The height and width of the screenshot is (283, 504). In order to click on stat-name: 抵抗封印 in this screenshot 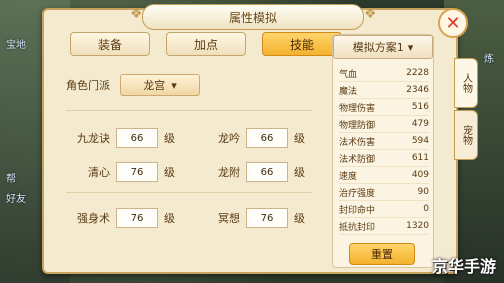, I will do `click(357, 227)`.